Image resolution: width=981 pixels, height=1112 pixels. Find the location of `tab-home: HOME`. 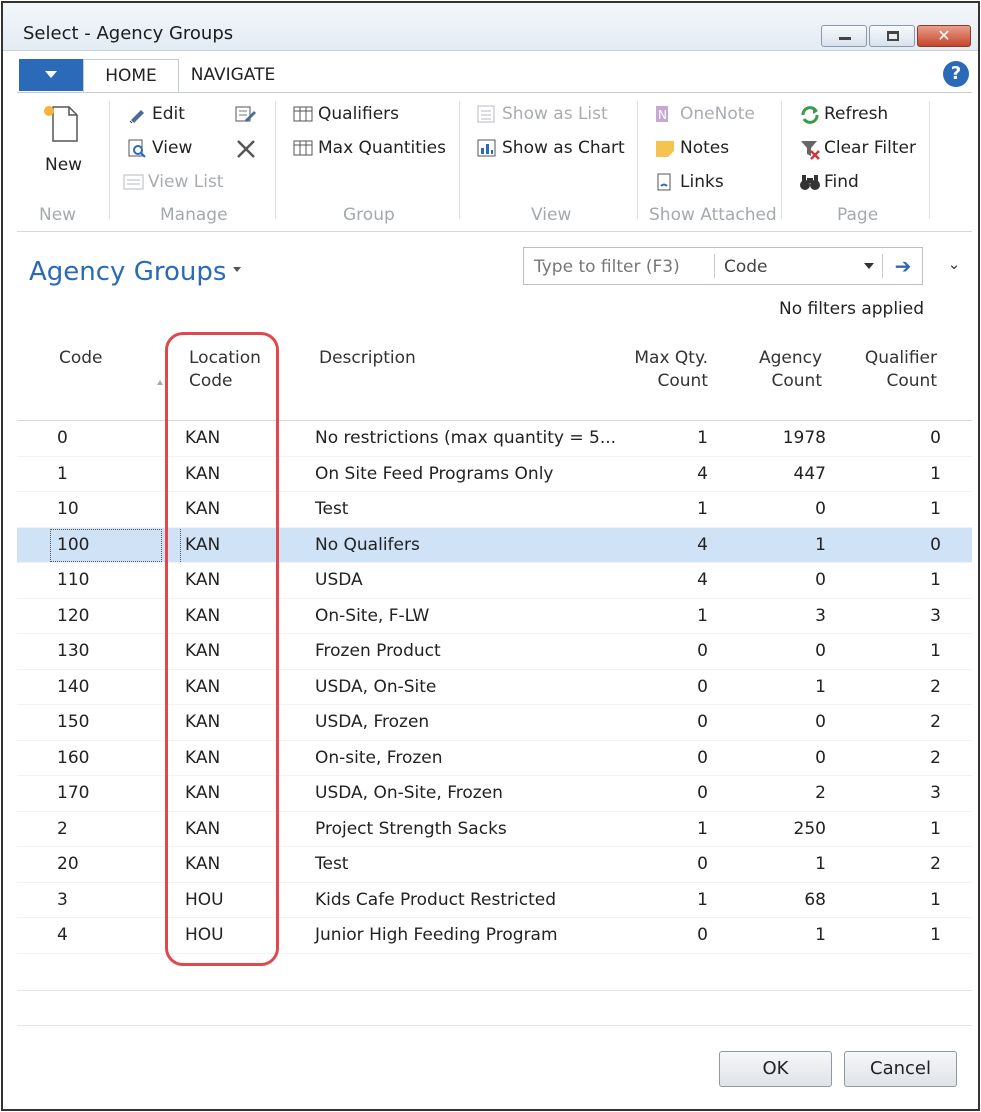

tab-home: HOME is located at coordinates (131, 76).